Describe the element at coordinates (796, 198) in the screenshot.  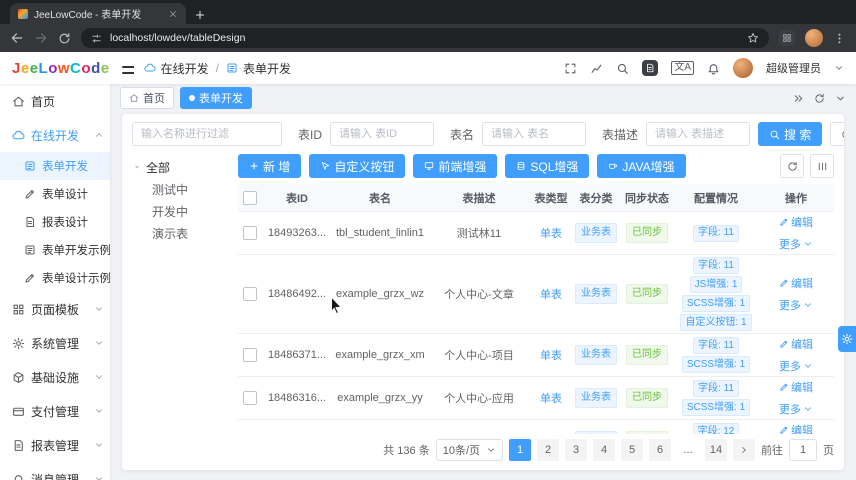
I see `col-actions: 操作` at that location.